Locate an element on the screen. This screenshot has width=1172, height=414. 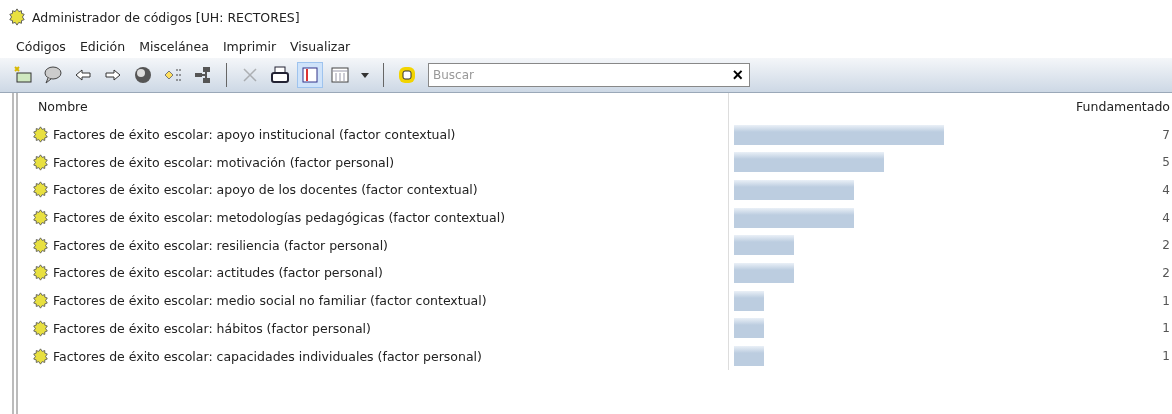
menu-item: Imprimir is located at coordinates (250, 46).